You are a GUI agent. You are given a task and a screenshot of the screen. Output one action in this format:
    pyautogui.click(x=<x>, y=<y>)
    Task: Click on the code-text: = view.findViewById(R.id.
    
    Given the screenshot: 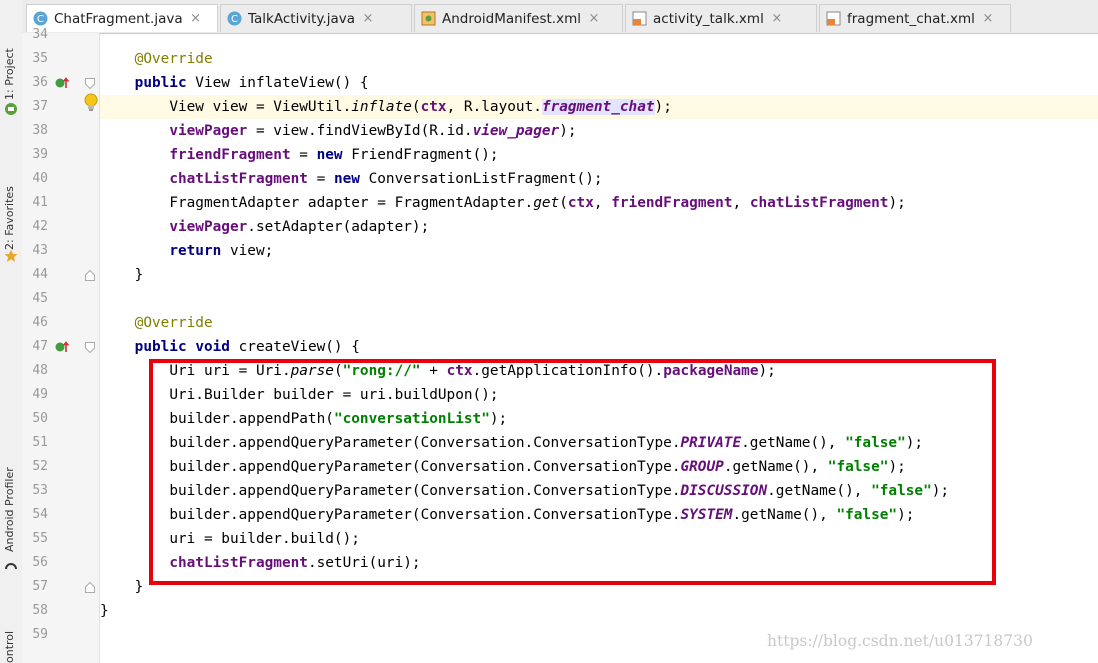 What is the action you would take?
    pyautogui.click(x=360, y=131)
    